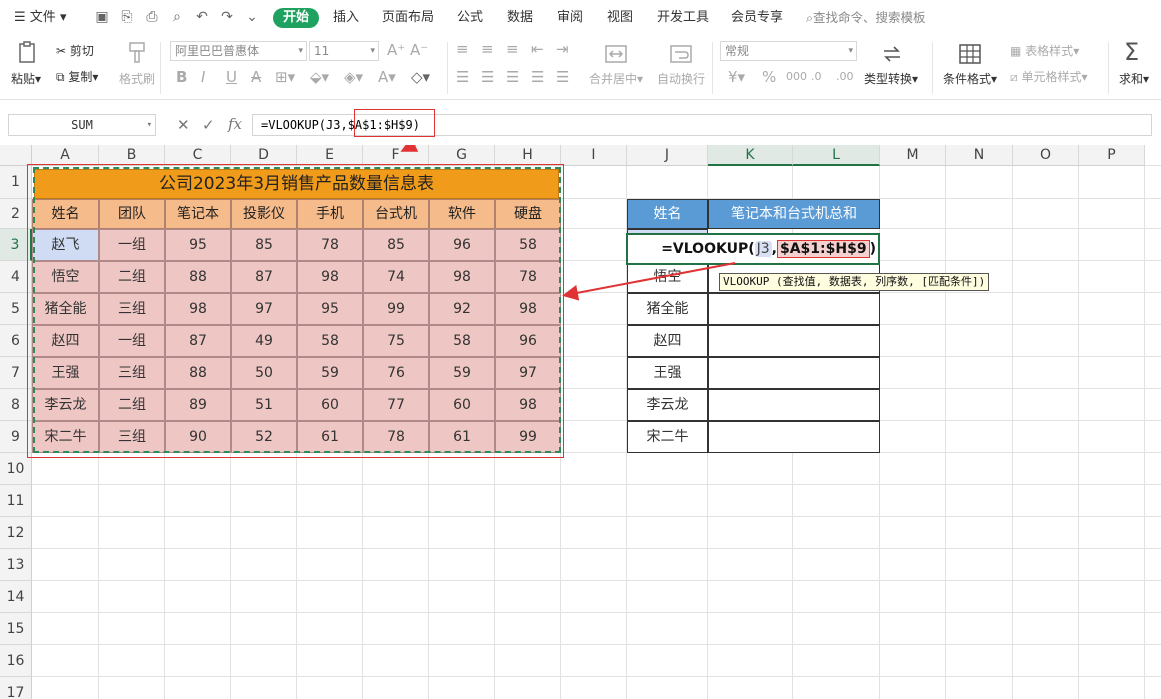  Describe the element at coordinates (16, 688) in the screenshot. I see `row-header-17: 17` at that location.